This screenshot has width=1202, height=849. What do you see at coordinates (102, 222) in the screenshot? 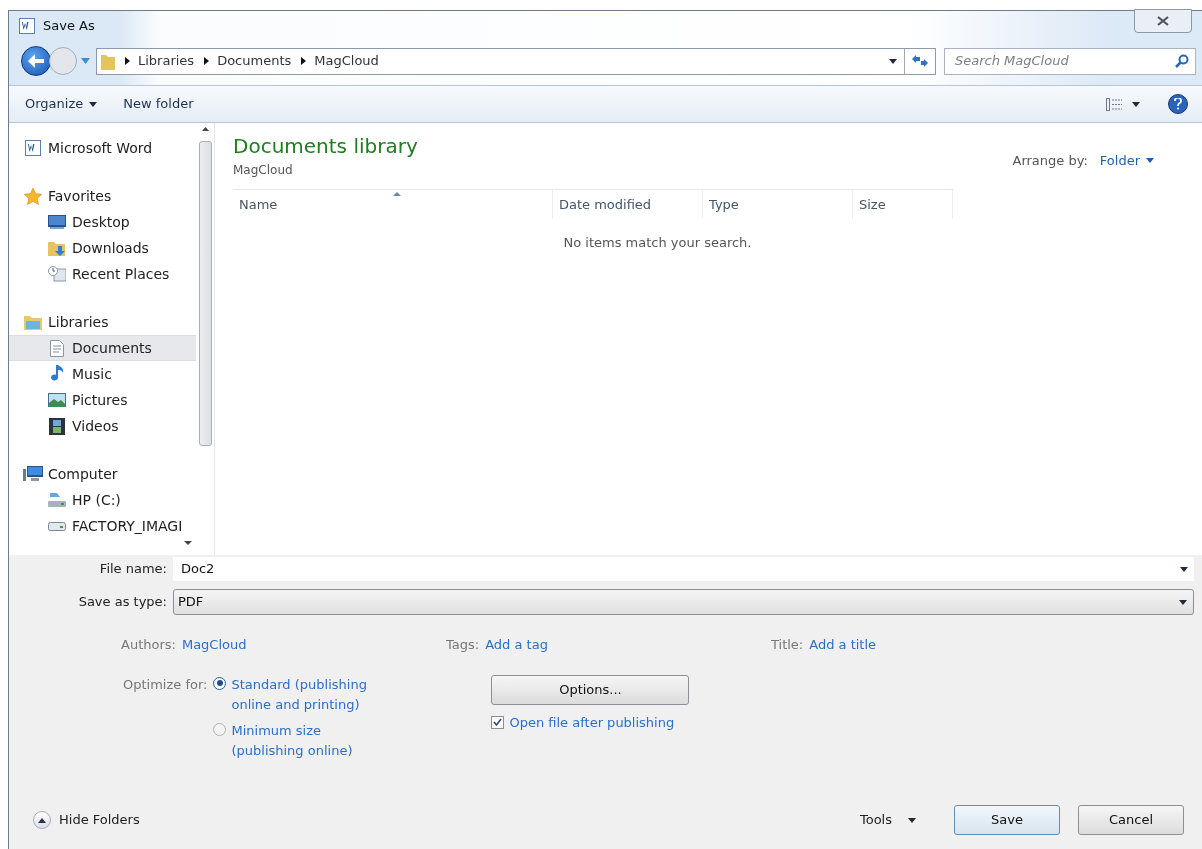
I see `nav-item: Desktop` at bounding box center [102, 222].